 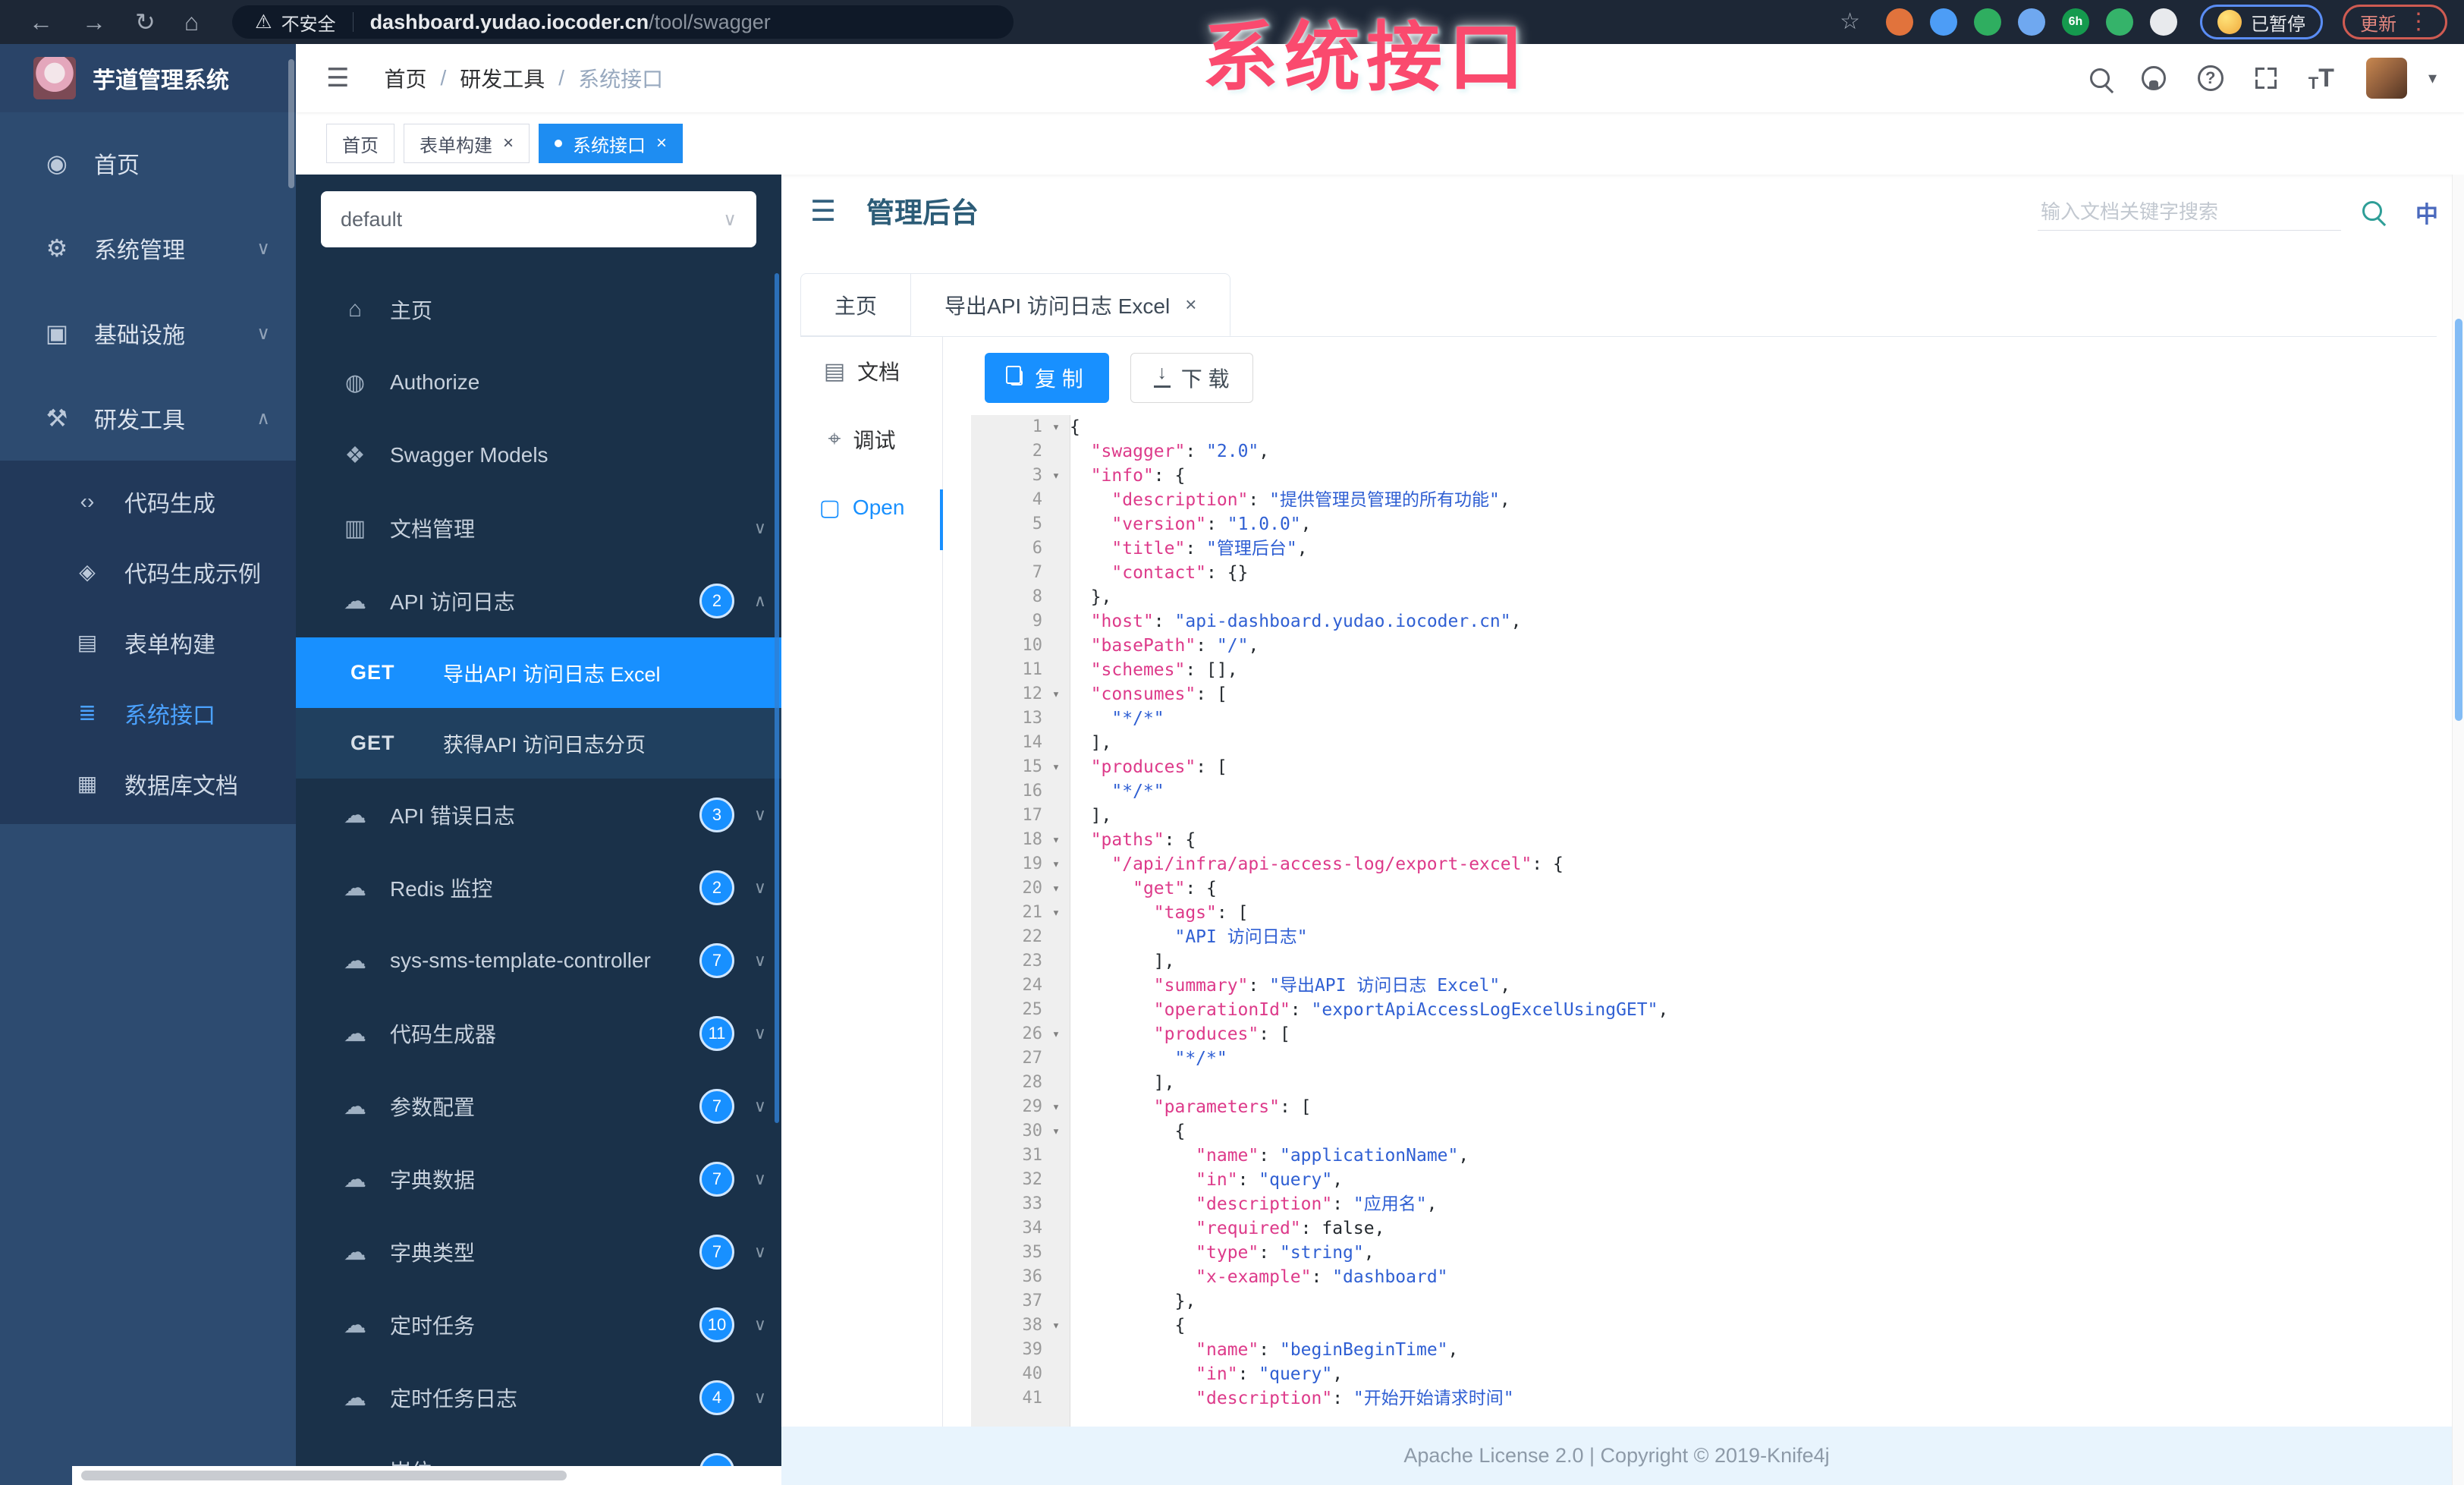 I want to click on line-number: 33, so click(x=1032, y=1203).